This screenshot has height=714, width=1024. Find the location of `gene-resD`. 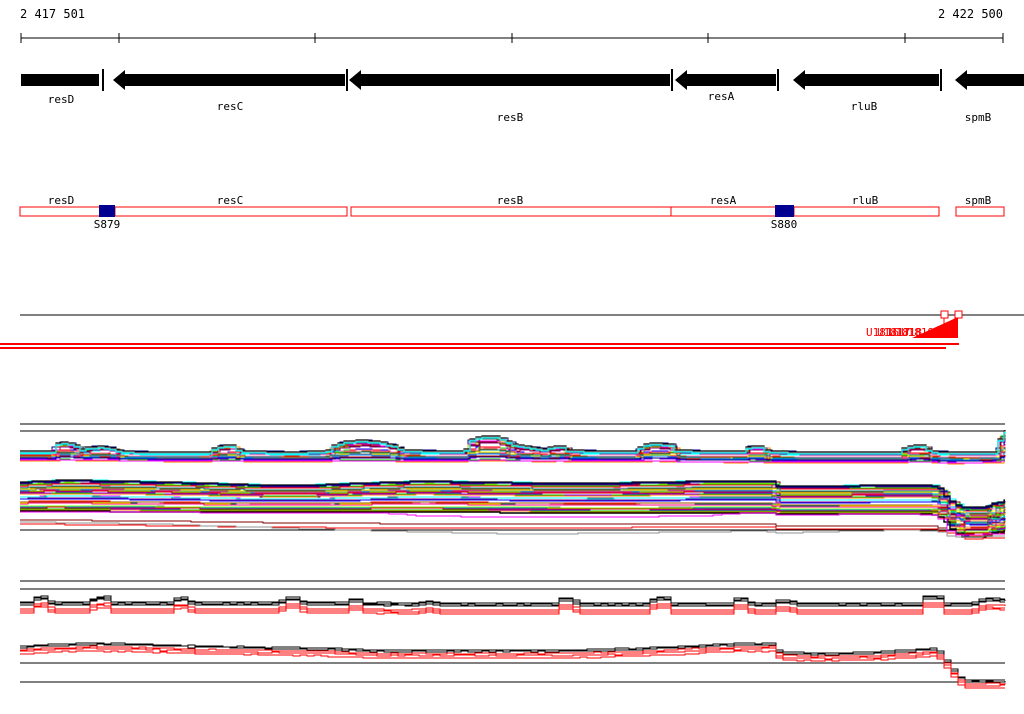

gene-resD is located at coordinates (62, 80).